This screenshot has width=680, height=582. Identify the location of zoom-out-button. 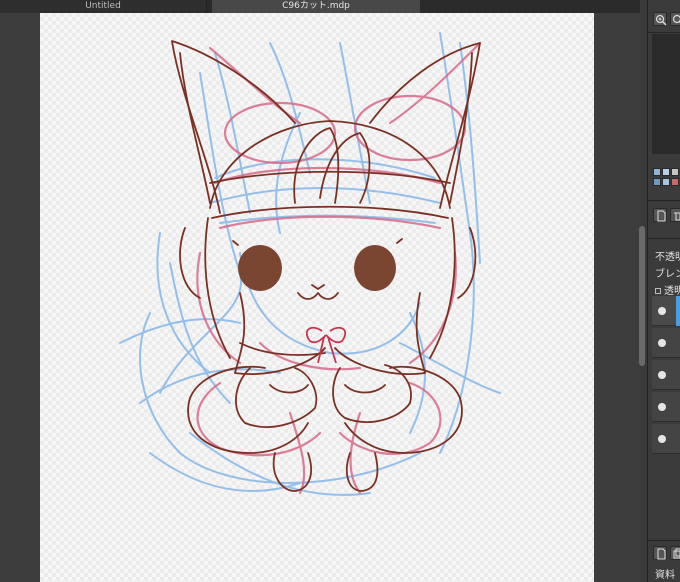
(675, 19).